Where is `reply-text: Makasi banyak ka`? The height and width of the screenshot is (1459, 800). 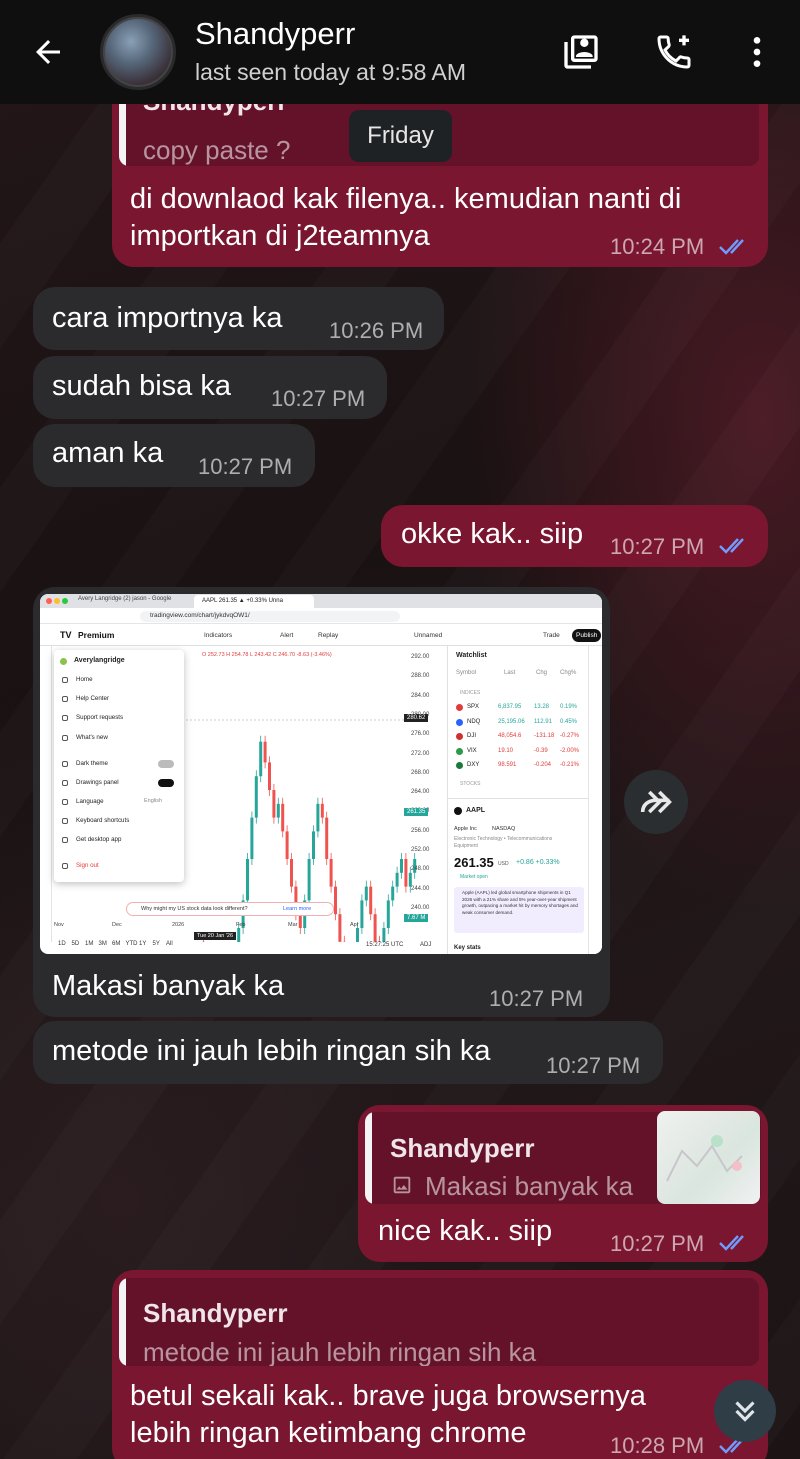 reply-text: Makasi banyak ka is located at coordinates (529, 1186).